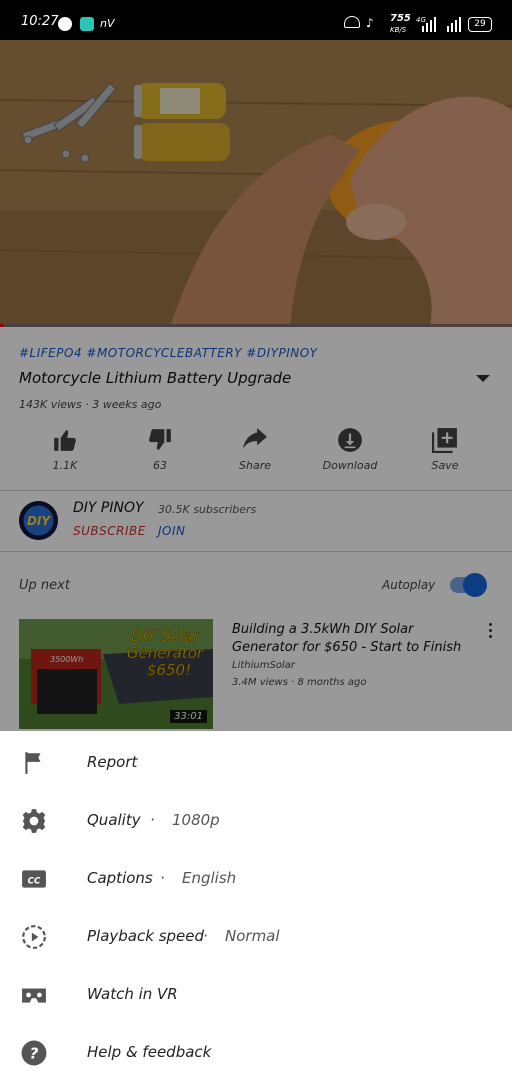  I want to click on app-icon, so click(87, 24).